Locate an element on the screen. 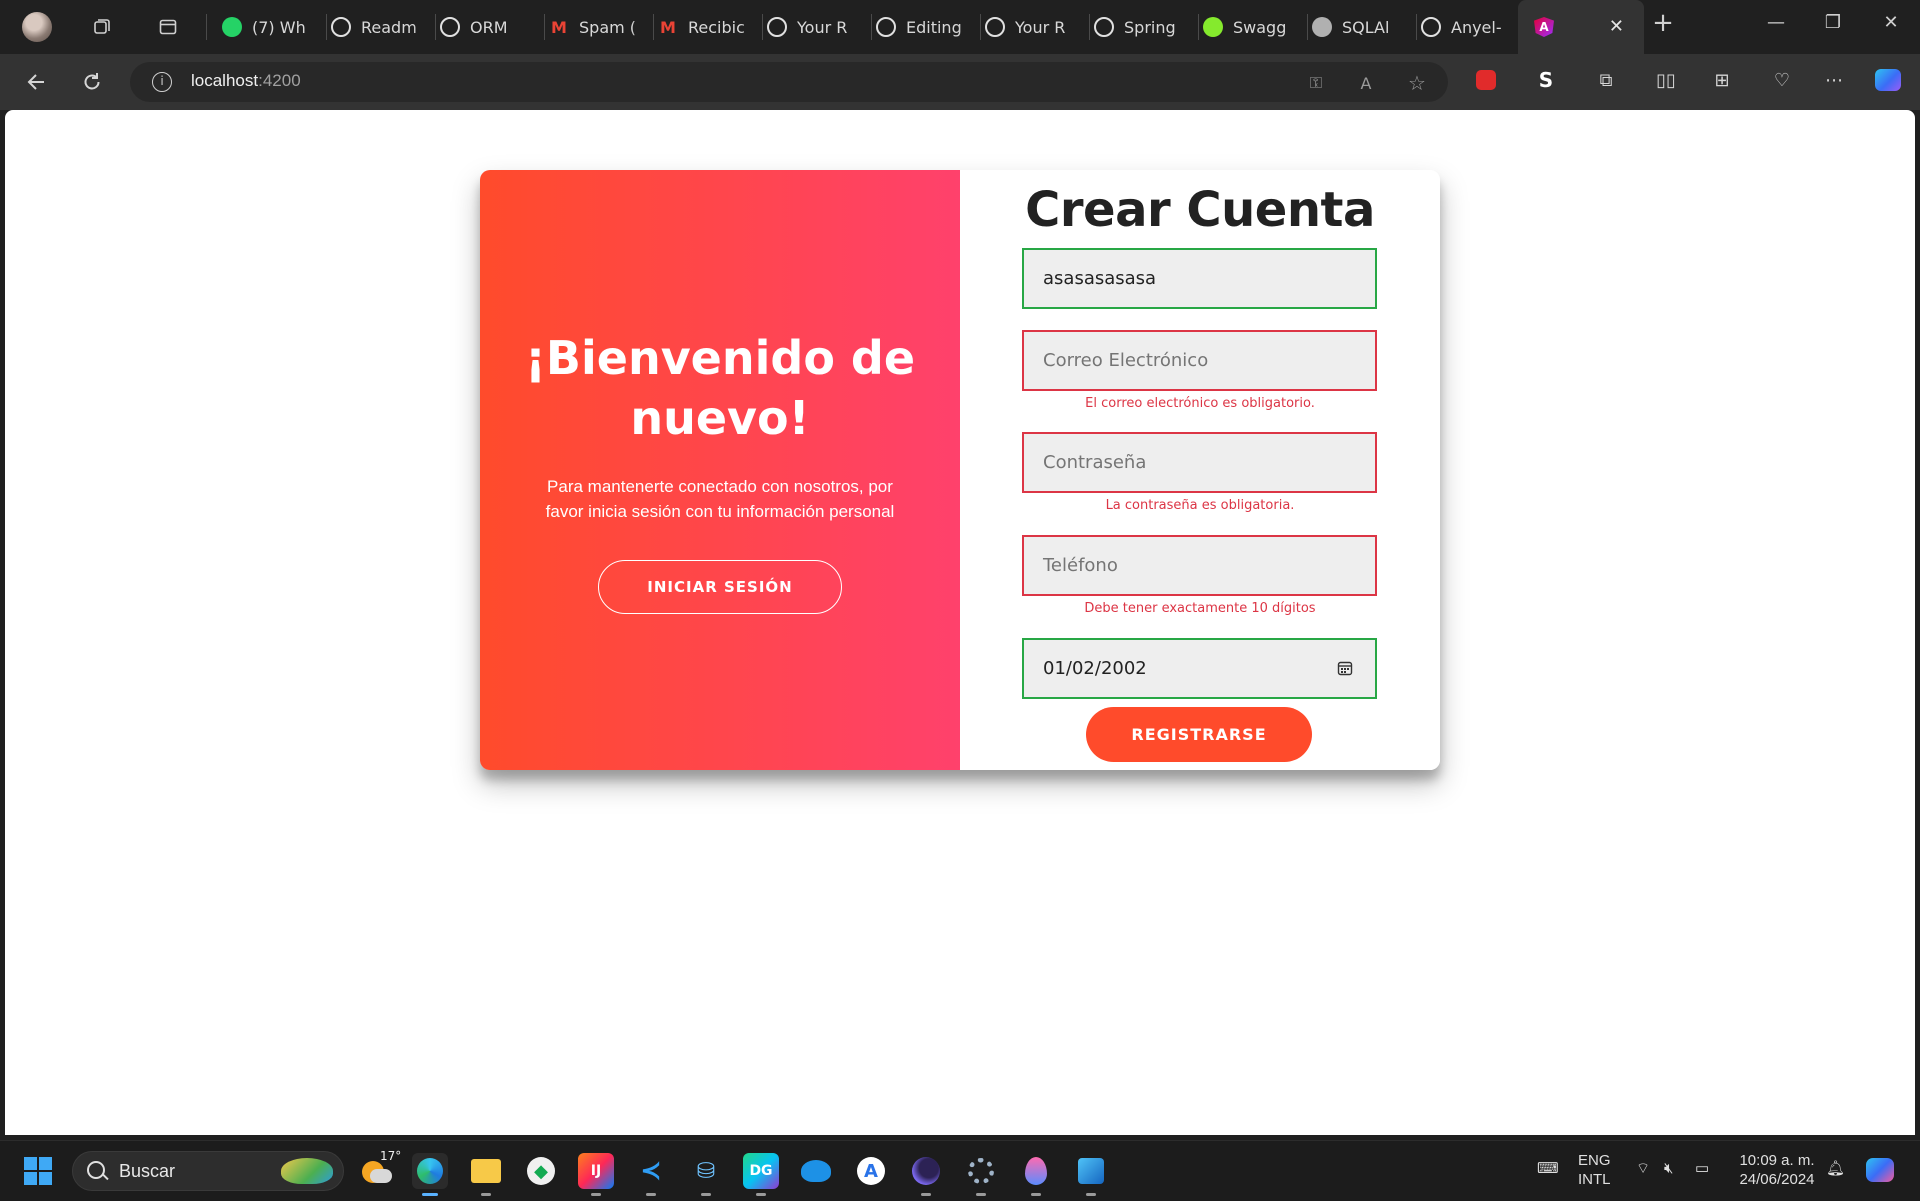 Image resolution: width=1920 pixels, height=1201 pixels. tab-10: SQLAl is located at coordinates (1362, 27).